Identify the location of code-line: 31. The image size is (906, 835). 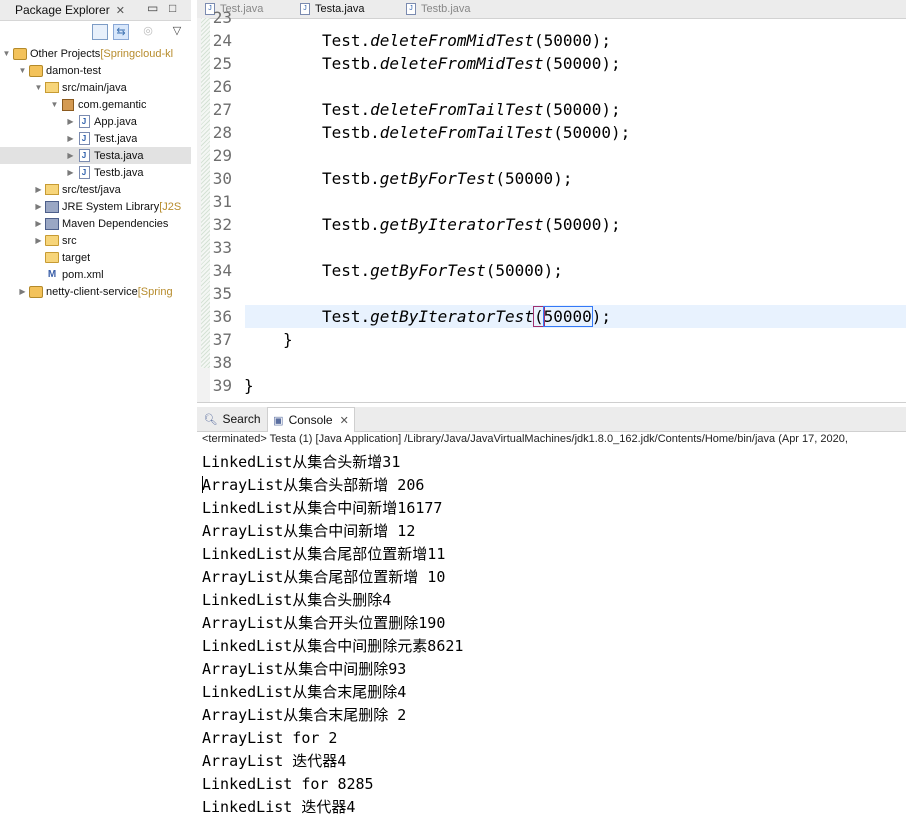
(551, 201).